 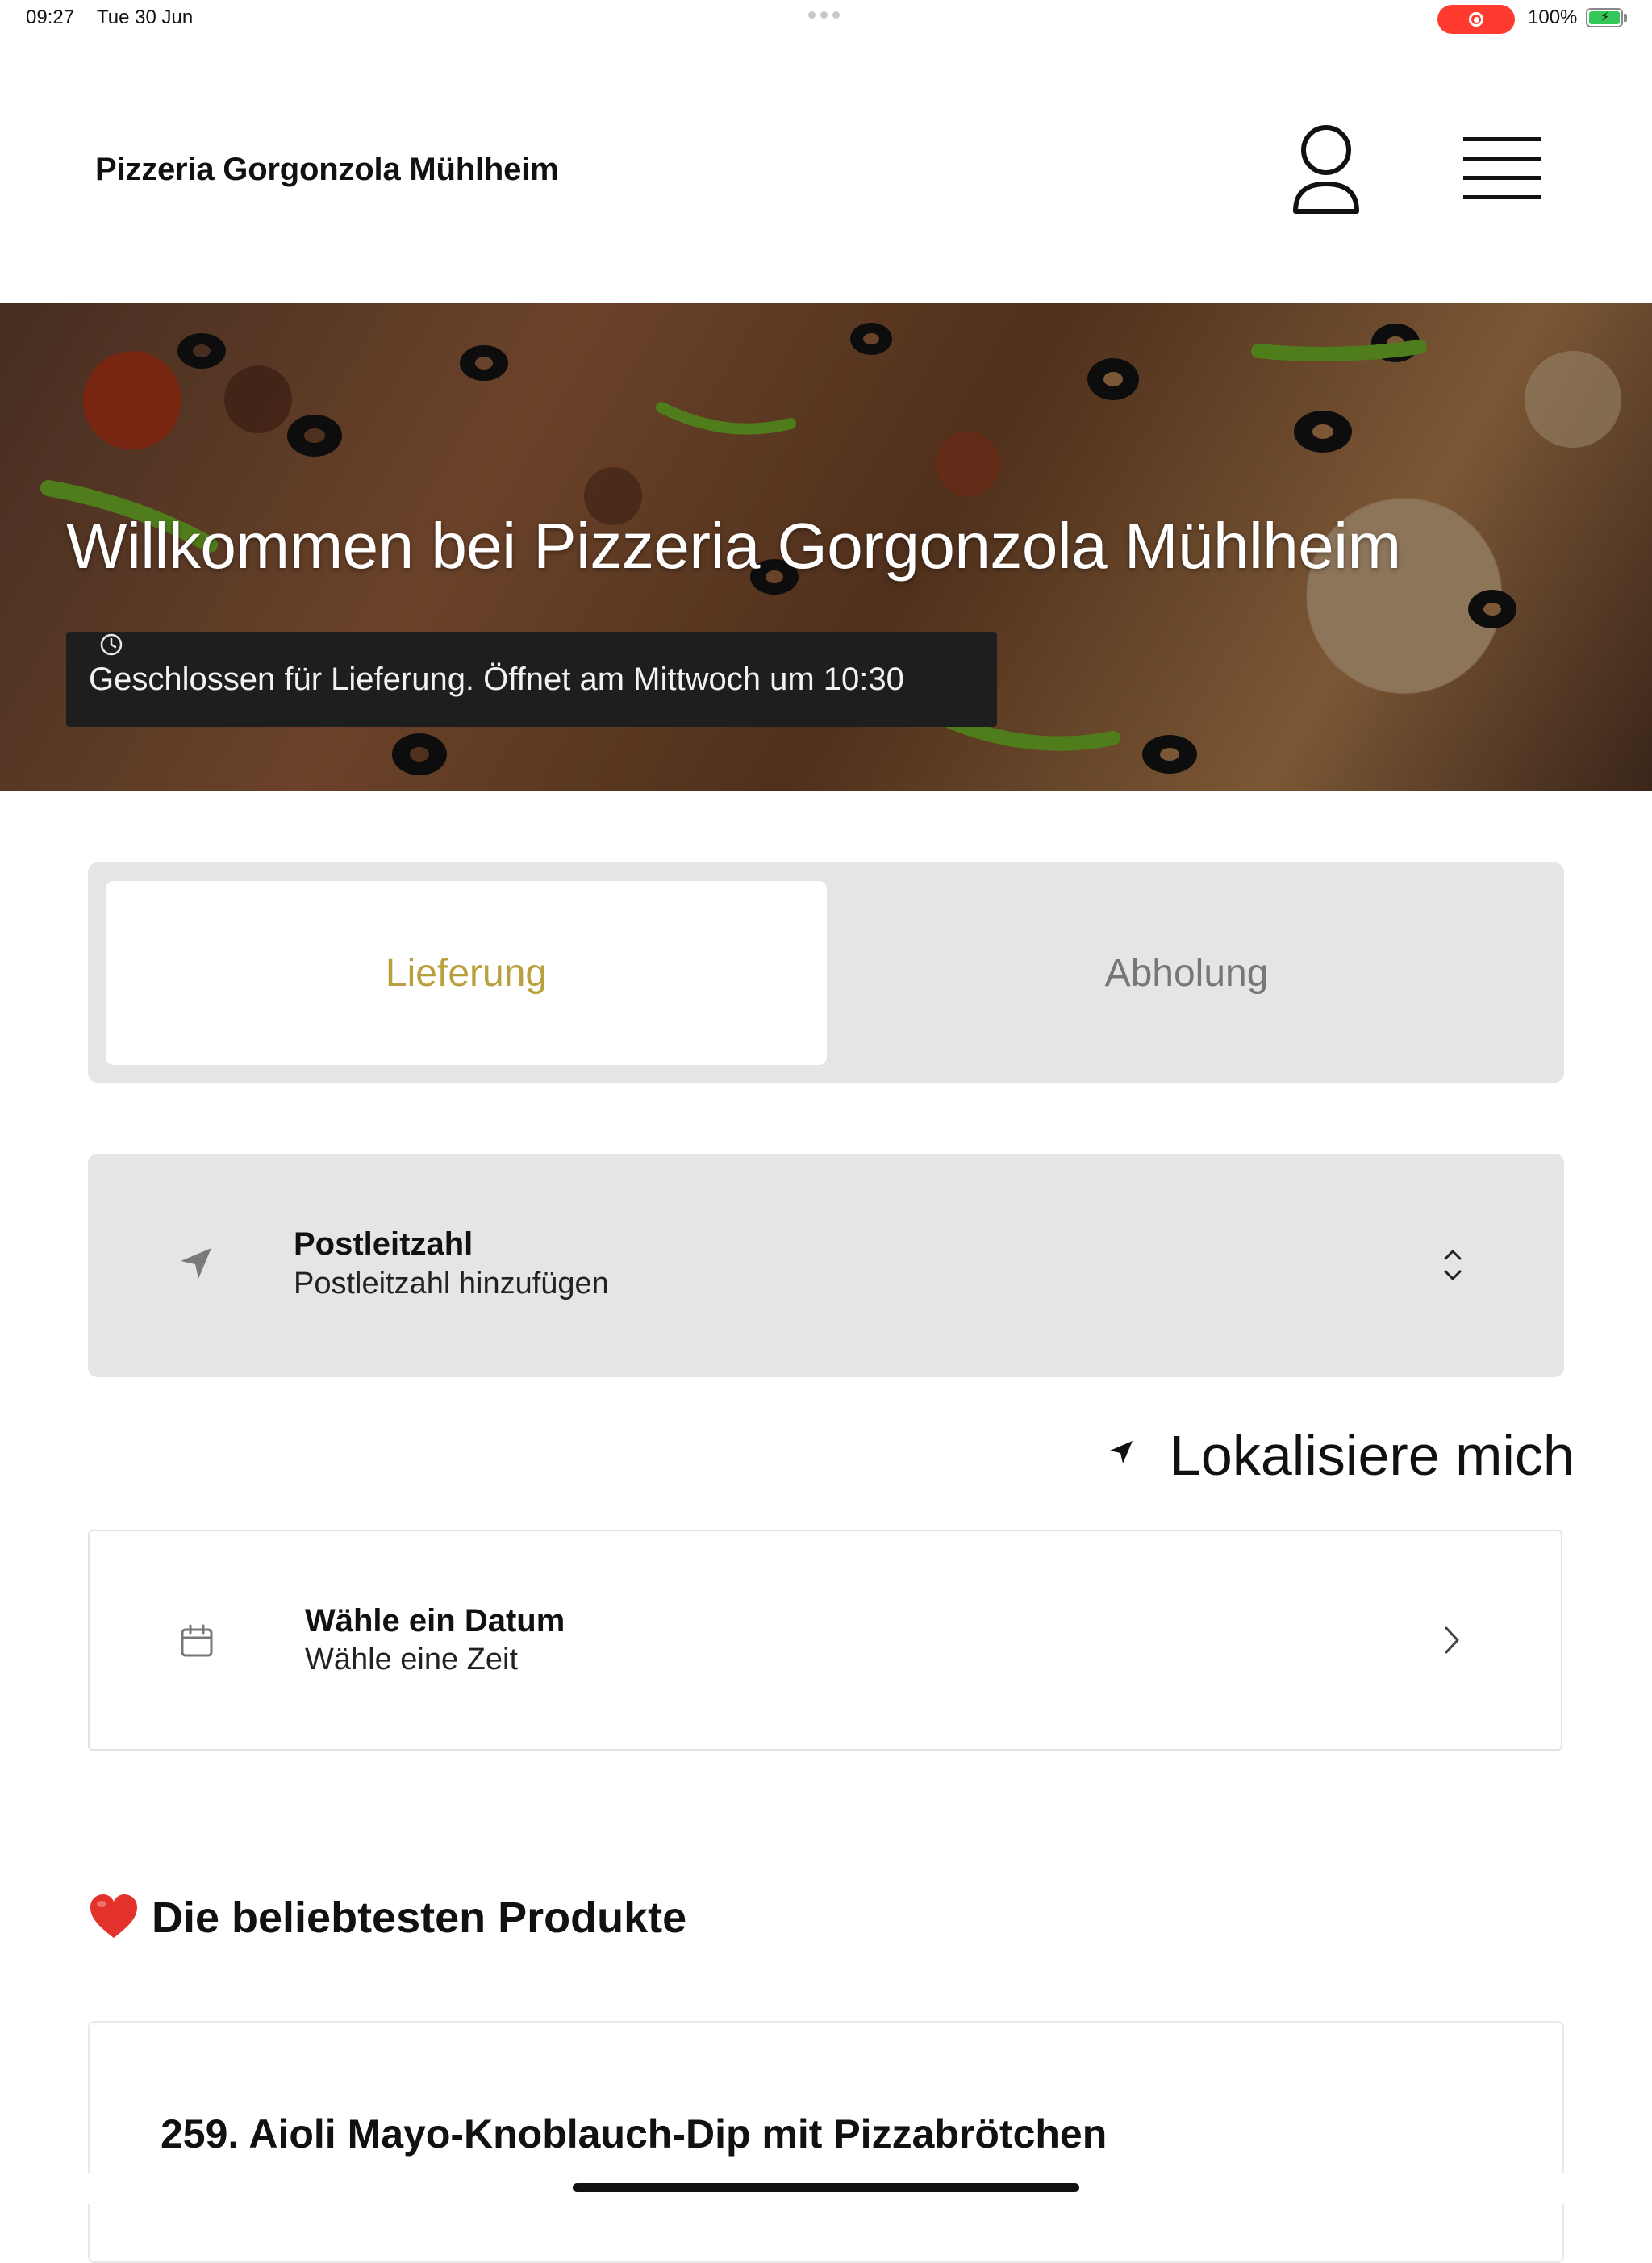 What do you see at coordinates (1476, 19) in the screenshot?
I see `screen-recording-icon` at bounding box center [1476, 19].